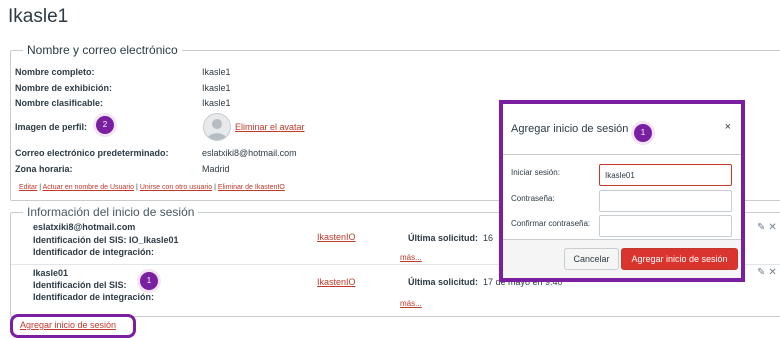 The image size is (780, 338). I want to click on login-field-label: Iniciar sesión:, so click(535, 172).